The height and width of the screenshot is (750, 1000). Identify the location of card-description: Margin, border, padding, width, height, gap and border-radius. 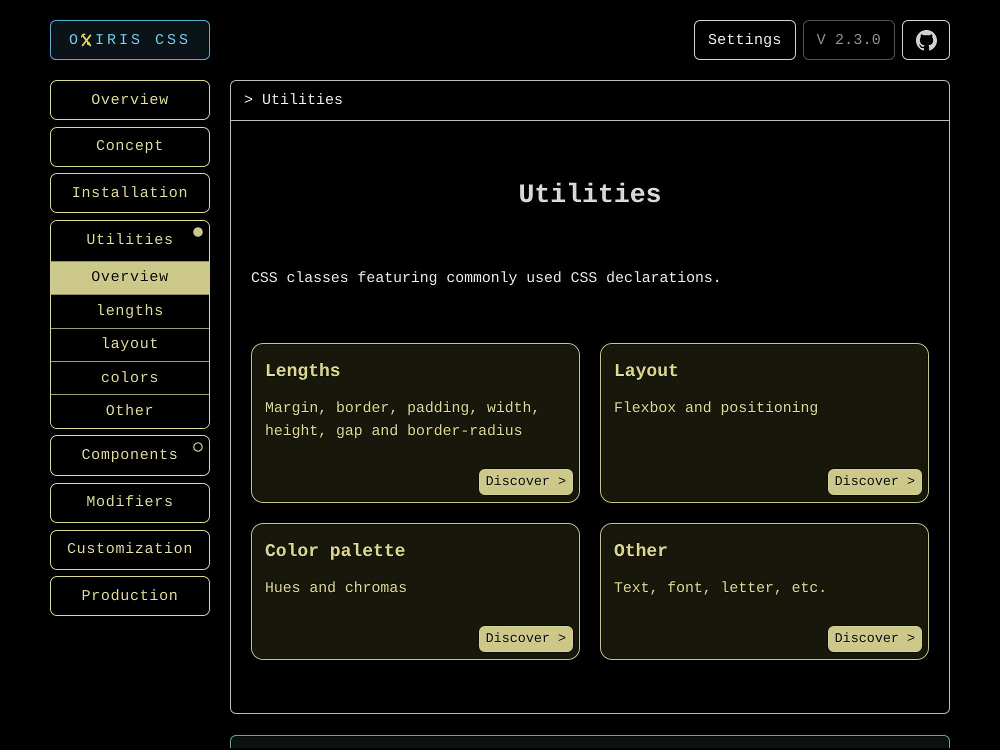
(403, 421).